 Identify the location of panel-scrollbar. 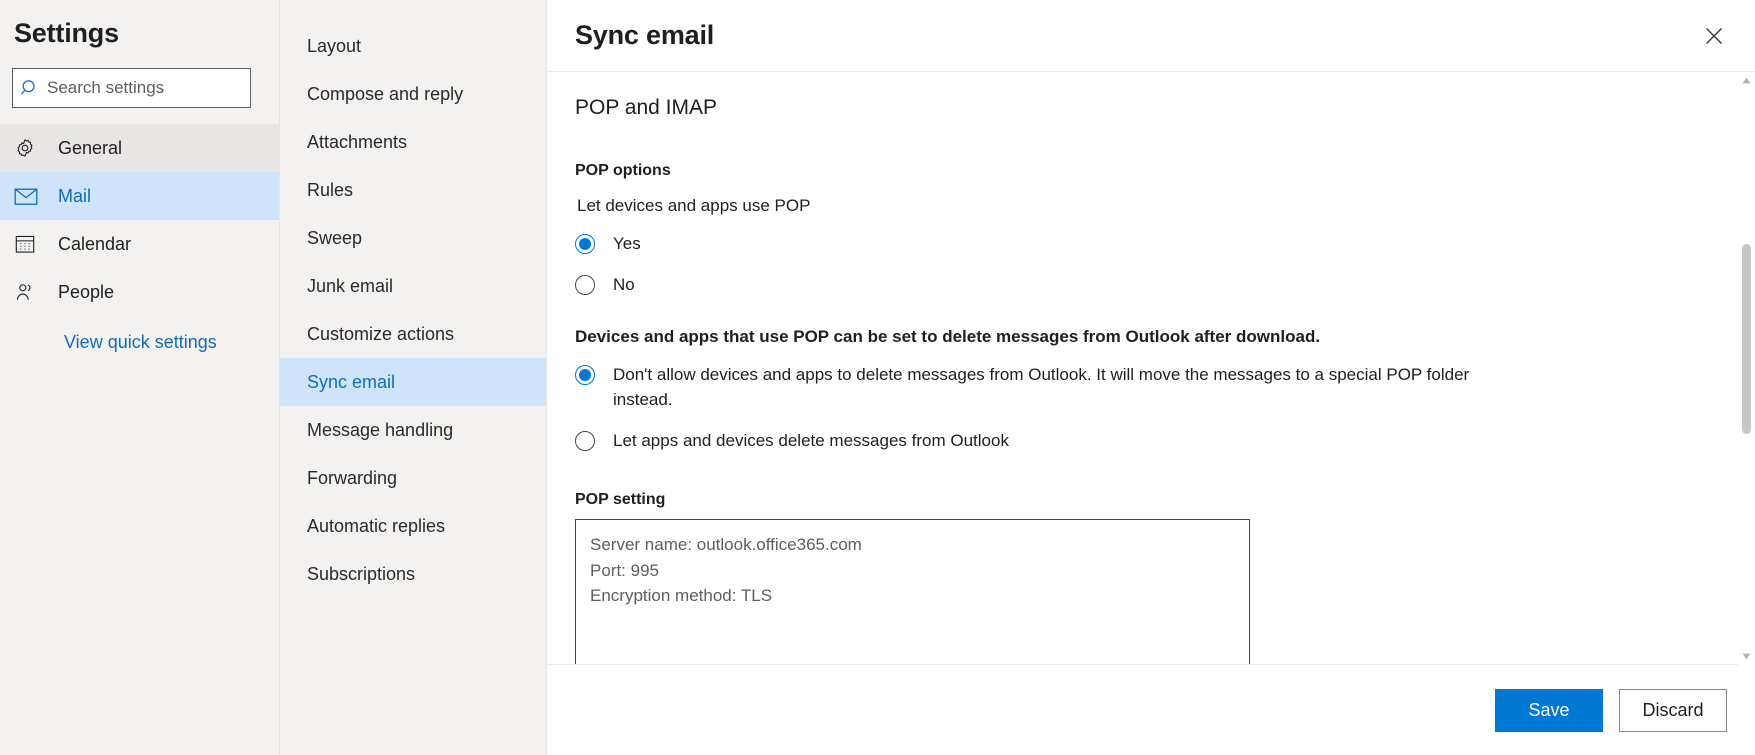
(1746, 368).